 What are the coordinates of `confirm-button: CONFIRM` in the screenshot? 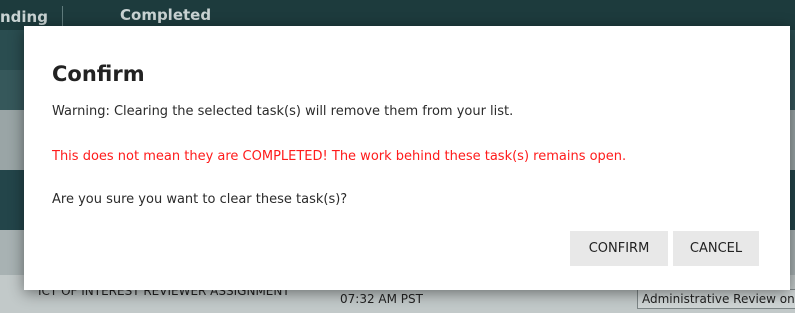 It's located at (619, 248).